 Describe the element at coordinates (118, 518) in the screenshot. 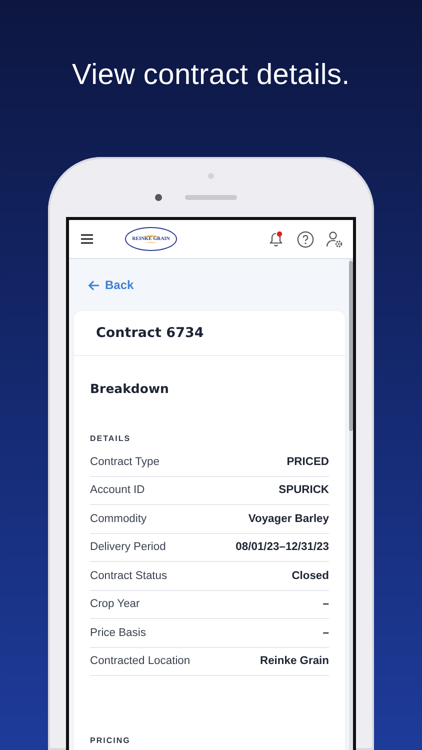

I see `field-label: Commodity` at that location.